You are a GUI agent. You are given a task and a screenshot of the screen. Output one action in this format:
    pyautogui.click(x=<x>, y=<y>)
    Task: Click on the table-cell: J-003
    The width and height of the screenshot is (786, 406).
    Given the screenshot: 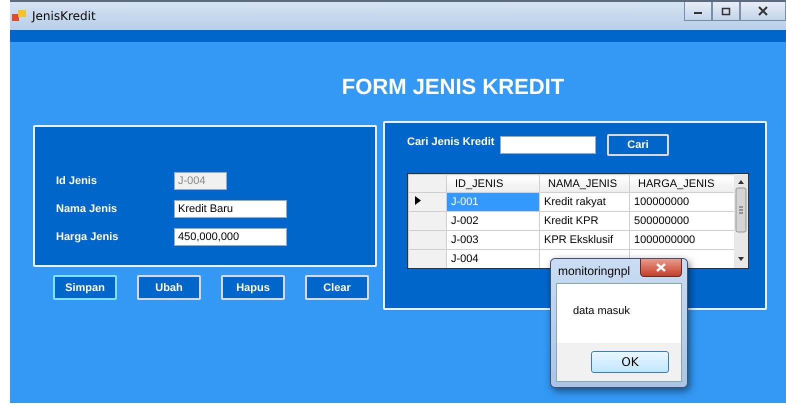 What is the action you would take?
    pyautogui.click(x=493, y=240)
    